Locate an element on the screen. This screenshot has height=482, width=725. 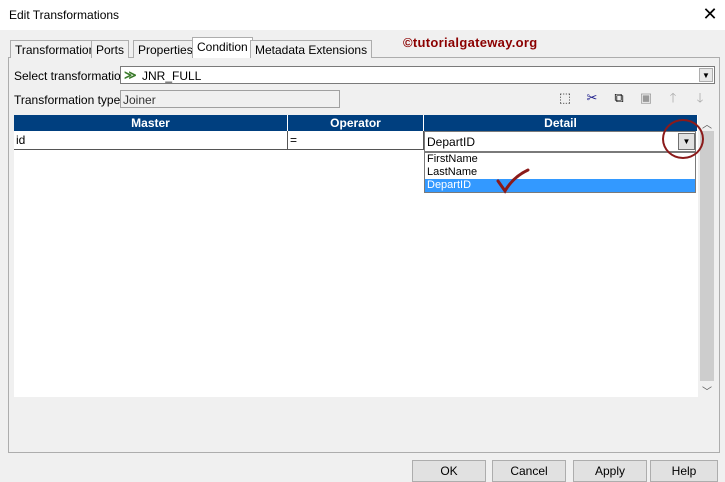
option-departid: DepartID is located at coordinates (560, 185).